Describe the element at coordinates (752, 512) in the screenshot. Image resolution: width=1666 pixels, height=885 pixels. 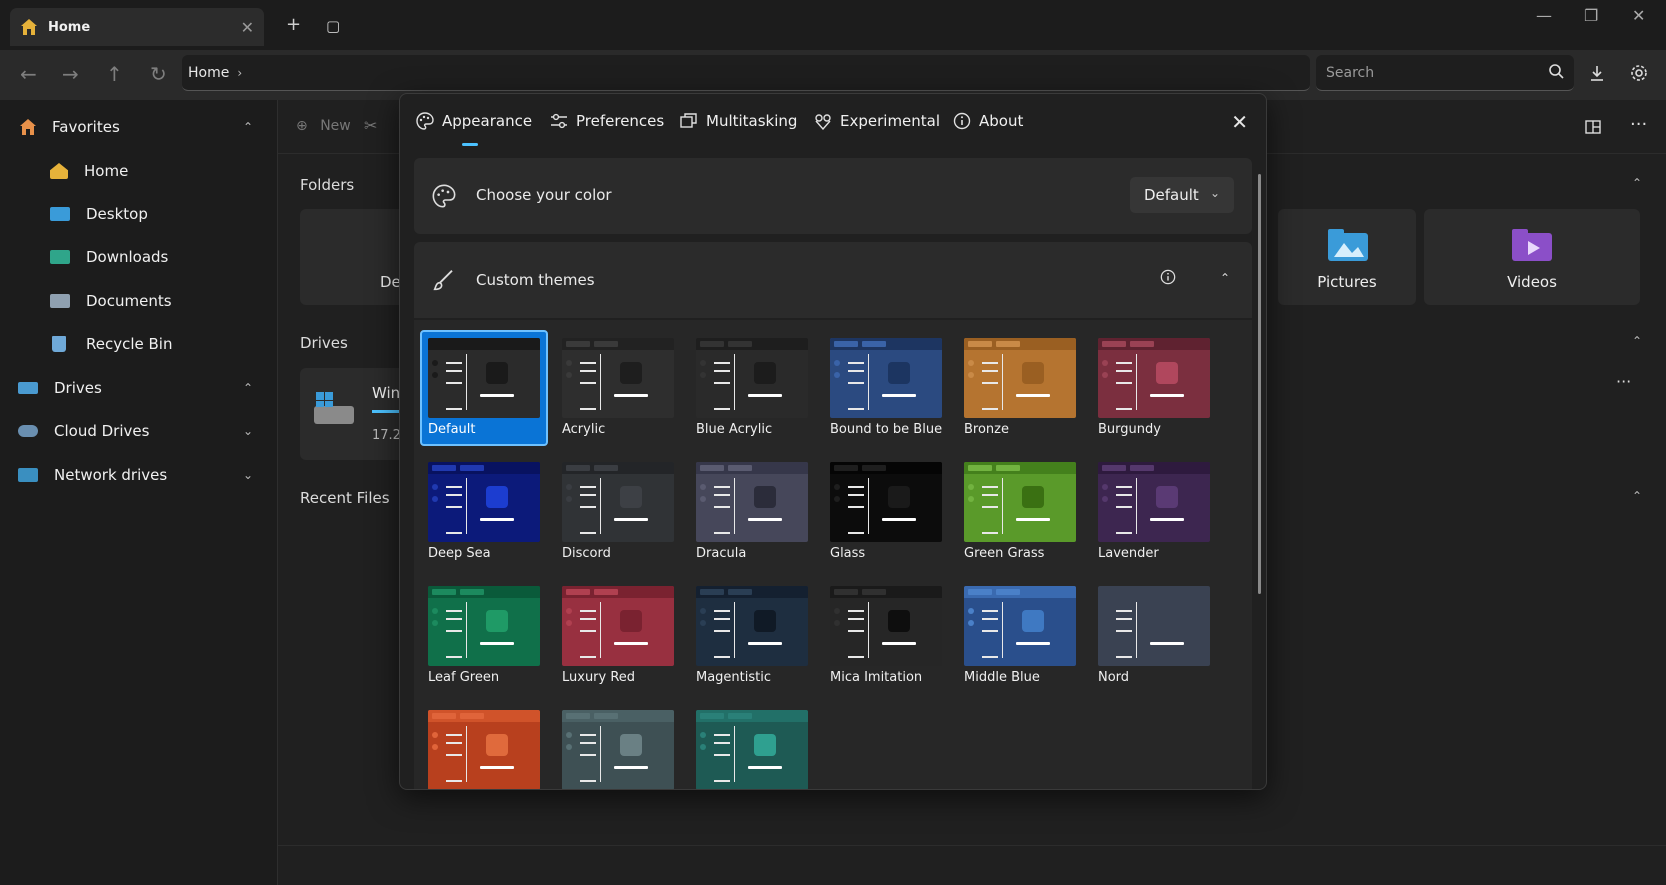
I see `theme-tile: Dracula` at that location.